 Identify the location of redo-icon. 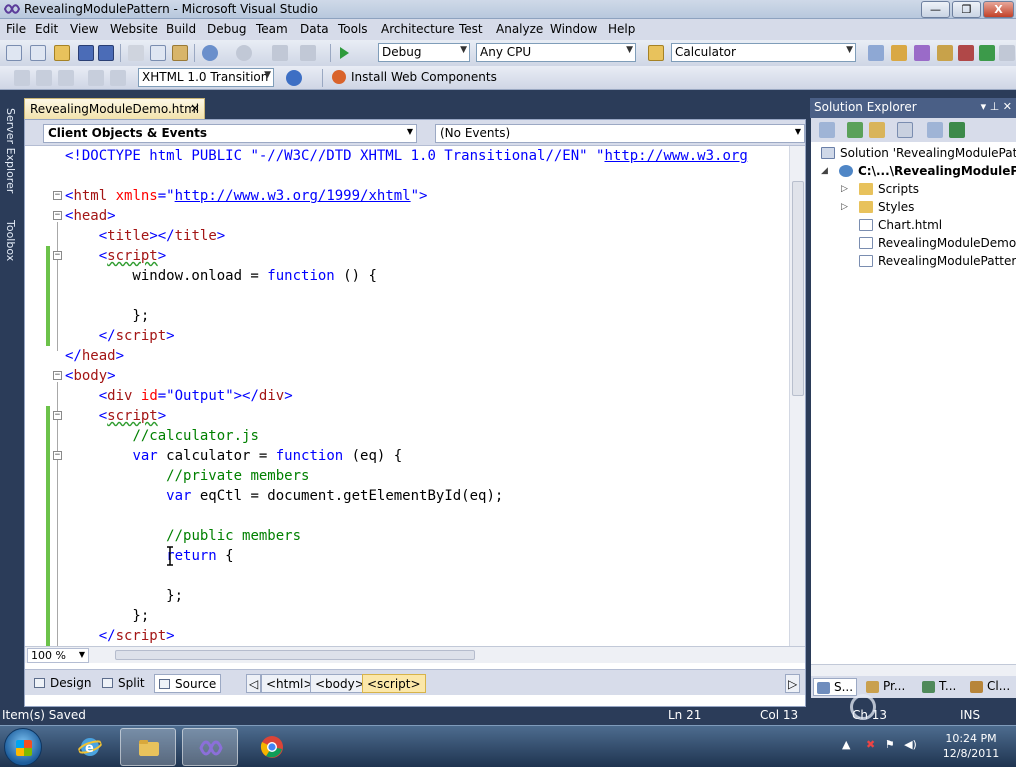
(244, 53).